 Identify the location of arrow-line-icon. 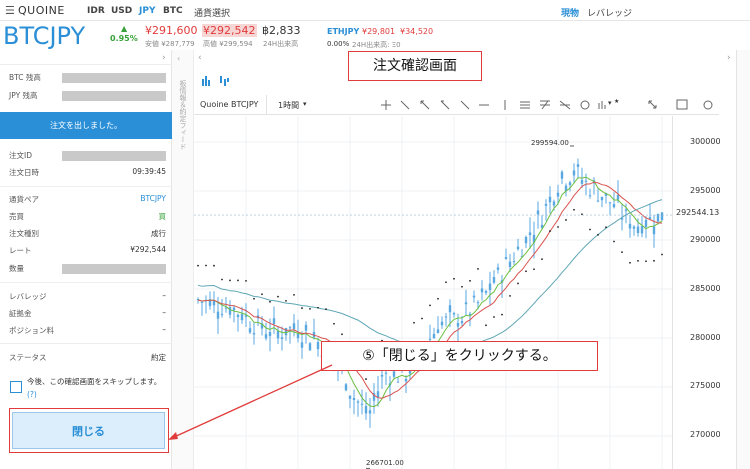
(425, 105).